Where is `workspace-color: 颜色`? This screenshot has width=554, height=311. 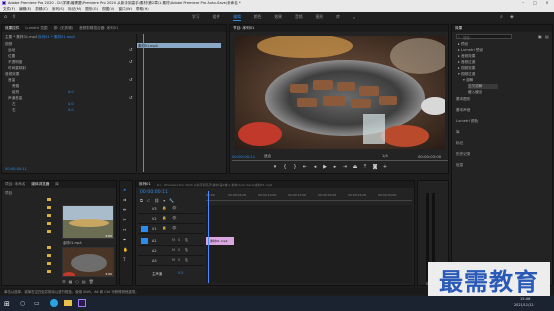
workspace-color: 颜色 is located at coordinates (258, 17).